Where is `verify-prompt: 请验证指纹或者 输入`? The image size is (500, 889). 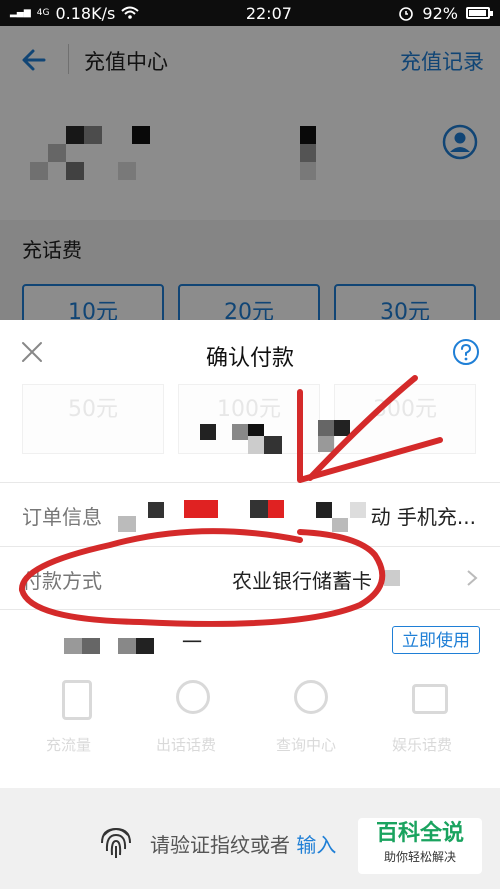 verify-prompt: 请验证指纹或者 输入 is located at coordinates (243, 843).